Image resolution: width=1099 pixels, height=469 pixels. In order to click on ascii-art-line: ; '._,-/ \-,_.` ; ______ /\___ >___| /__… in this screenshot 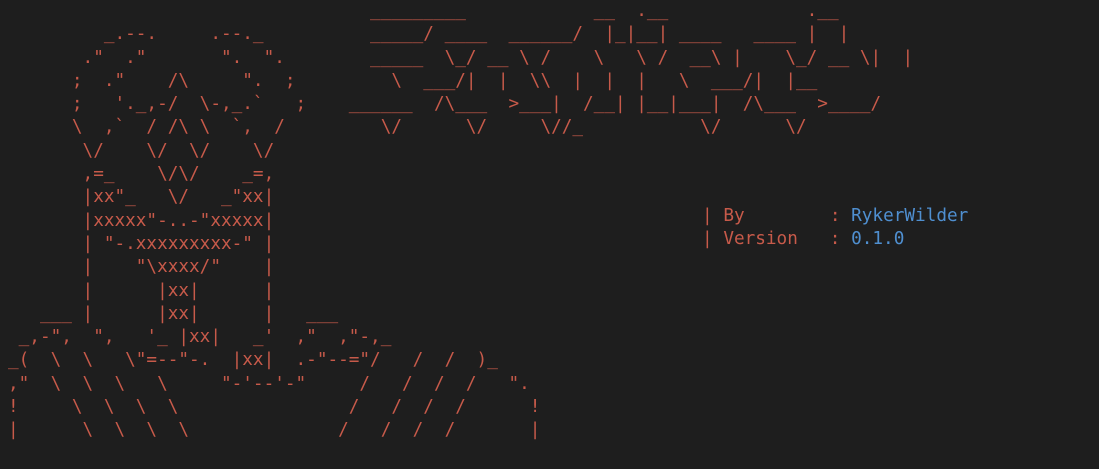, I will do `click(445, 104)`.